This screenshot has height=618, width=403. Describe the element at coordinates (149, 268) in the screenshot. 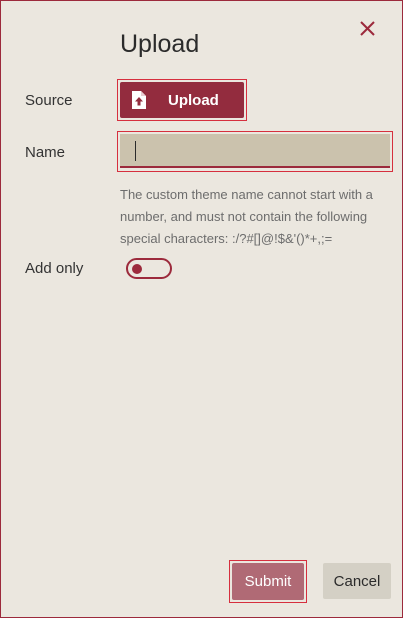

I see `add-only-toggle` at that location.